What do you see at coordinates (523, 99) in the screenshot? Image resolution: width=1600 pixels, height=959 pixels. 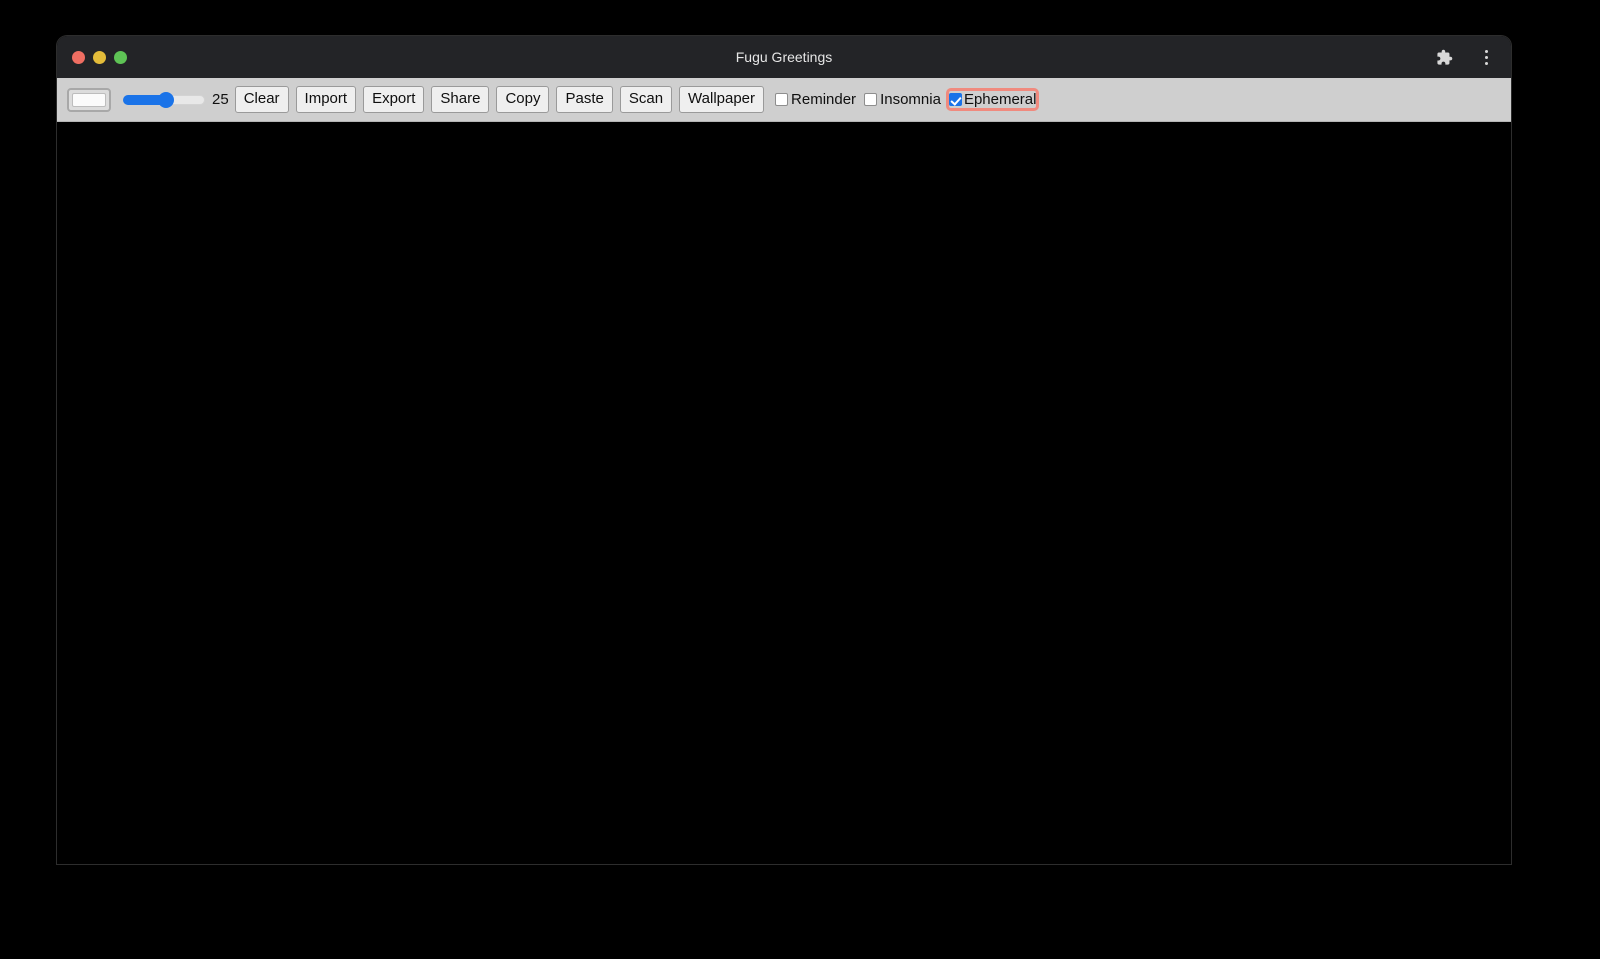 I see `copy-button: Copy` at bounding box center [523, 99].